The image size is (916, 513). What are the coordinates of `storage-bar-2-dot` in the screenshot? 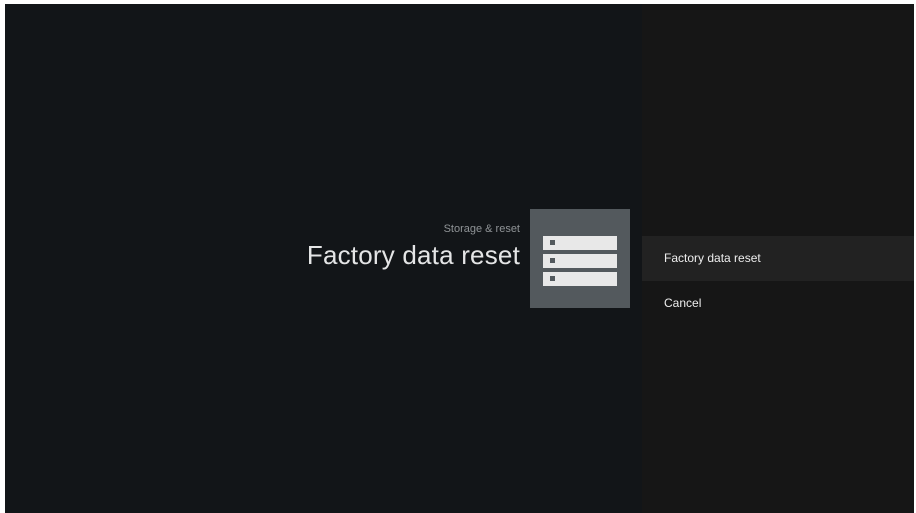 It's located at (552, 260).